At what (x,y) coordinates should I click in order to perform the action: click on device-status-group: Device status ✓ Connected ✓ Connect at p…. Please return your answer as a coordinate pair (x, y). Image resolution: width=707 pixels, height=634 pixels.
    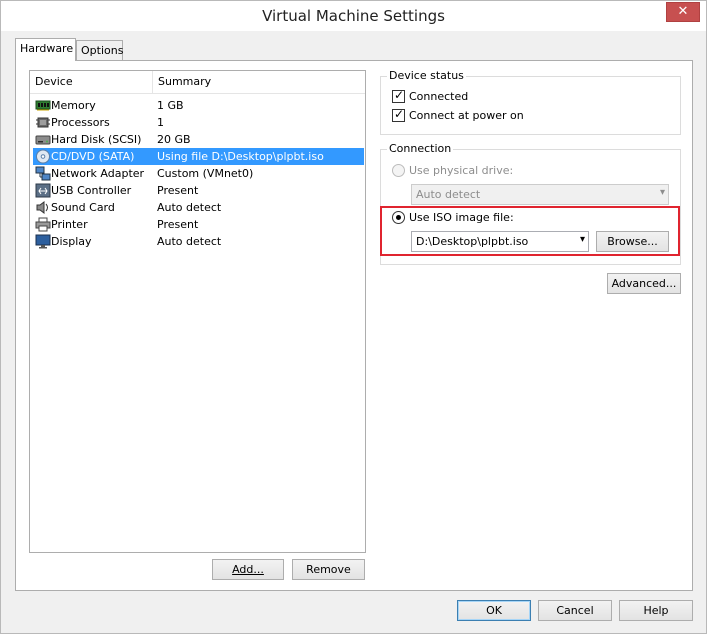
    Looking at the image, I should click on (530, 102).